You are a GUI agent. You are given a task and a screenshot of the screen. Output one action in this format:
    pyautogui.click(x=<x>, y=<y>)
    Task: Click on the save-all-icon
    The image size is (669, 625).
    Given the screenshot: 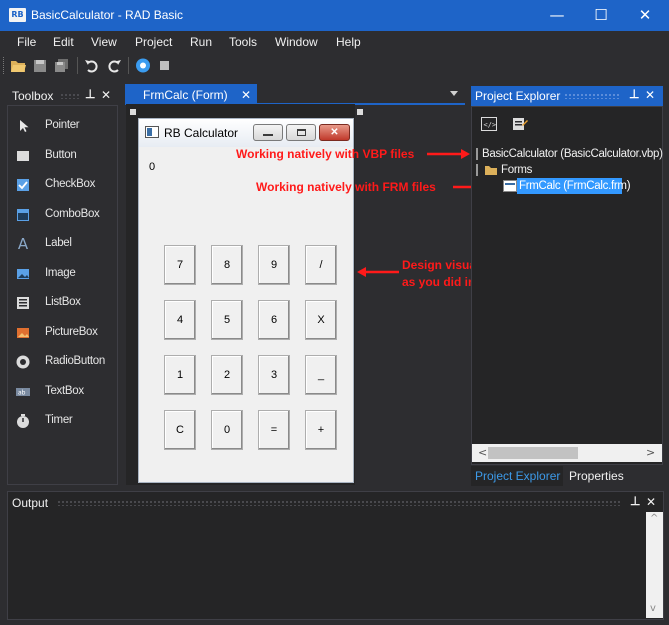 What is the action you would take?
    pyautogui.click(x=62, y=65)
    